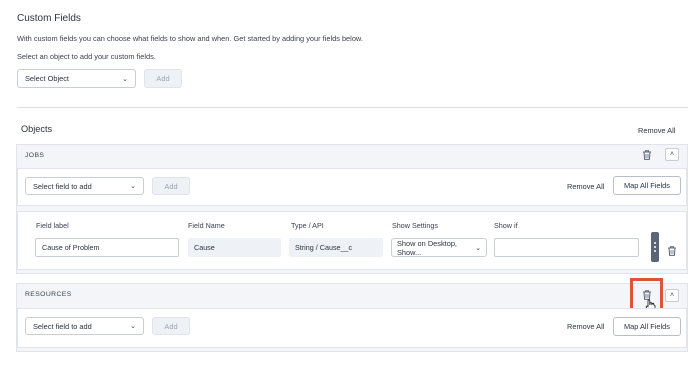 The height and width of the screenshot is (368, 700). What do you see at coordinates (49, 18) in the screenshot?
I see `page-title: Custom Fields` at bounding box center [49, 18].